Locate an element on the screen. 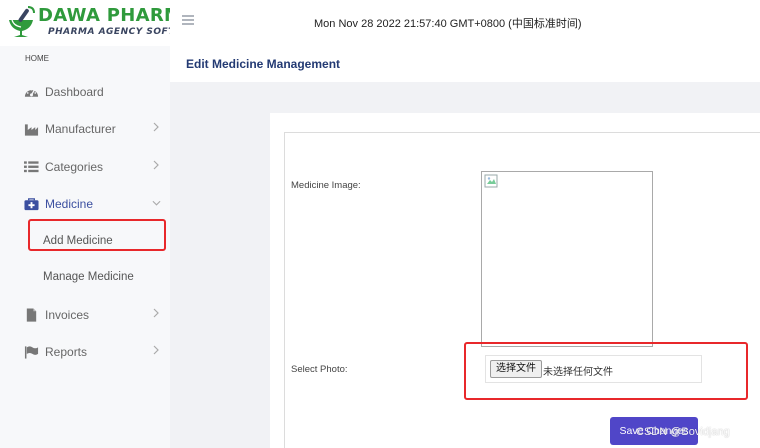 The height and width of the screenshot is (448, 760). mortar-pestle-icon is located at coordinates (22, 21).